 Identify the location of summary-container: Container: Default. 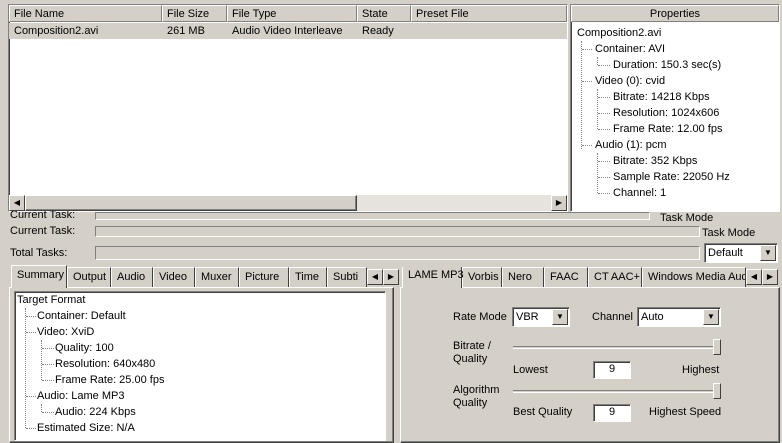
(81, 316).